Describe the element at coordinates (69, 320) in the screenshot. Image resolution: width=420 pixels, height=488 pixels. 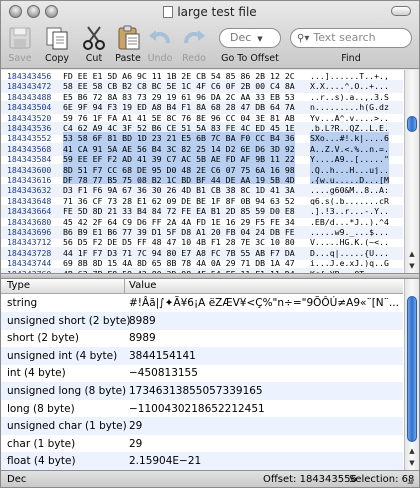
I see `inspector-type-cell: unsigned short (2 byte)` at that location.